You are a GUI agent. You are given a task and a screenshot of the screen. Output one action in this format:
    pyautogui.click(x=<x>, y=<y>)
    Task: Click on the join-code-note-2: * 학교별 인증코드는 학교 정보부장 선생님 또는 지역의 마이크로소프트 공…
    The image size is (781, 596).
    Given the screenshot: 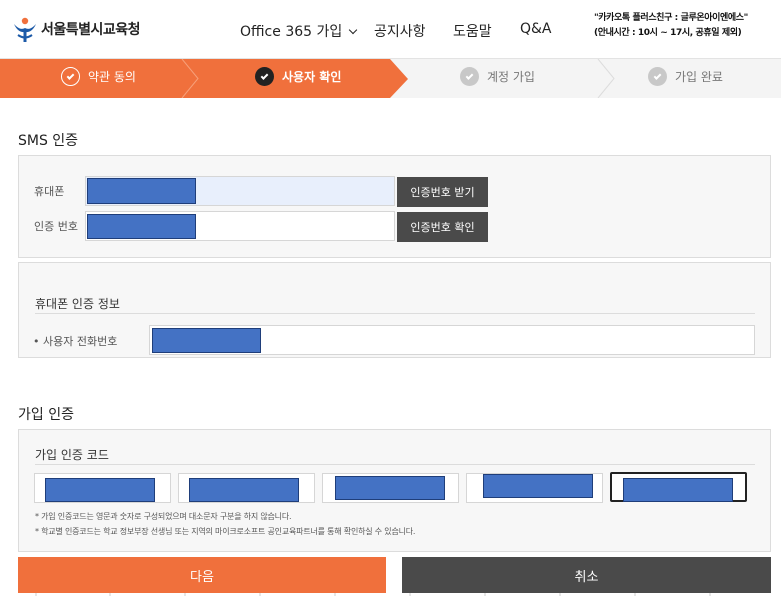 What is the action you would take?
    pyautogui.click(x=225, y=531)
    